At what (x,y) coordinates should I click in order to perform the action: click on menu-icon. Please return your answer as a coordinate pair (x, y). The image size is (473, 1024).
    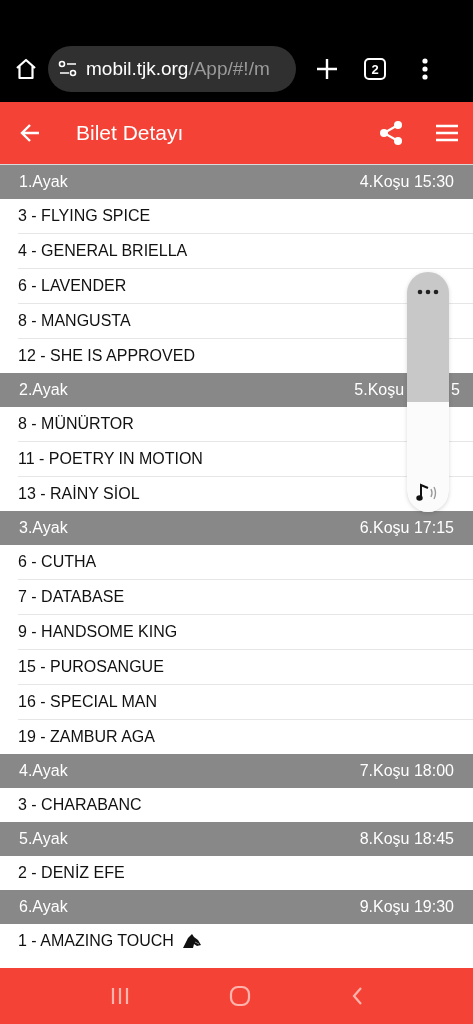
    Looking at the image, I should click on (447, 133).